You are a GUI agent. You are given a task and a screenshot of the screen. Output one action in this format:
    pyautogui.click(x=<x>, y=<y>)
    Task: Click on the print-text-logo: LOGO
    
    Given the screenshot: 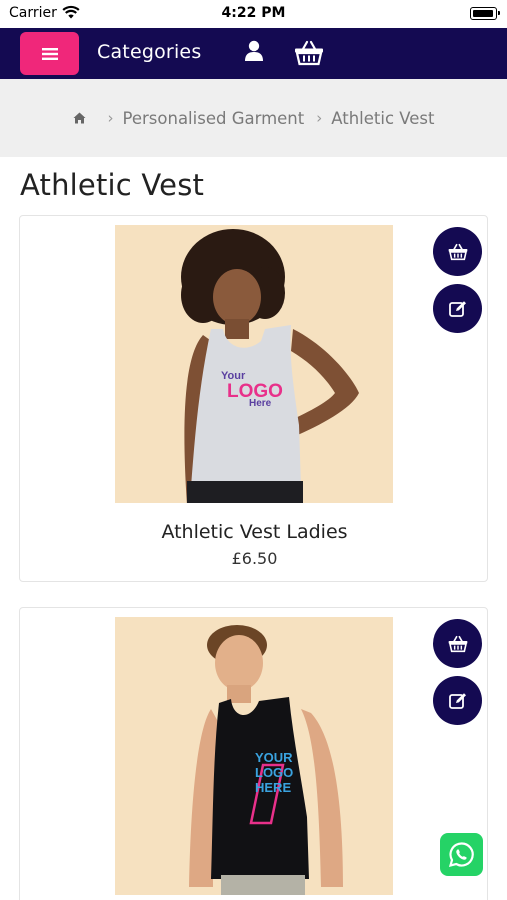 What is the action you would take?
    pyautogui.click(x=274, y=772)
    